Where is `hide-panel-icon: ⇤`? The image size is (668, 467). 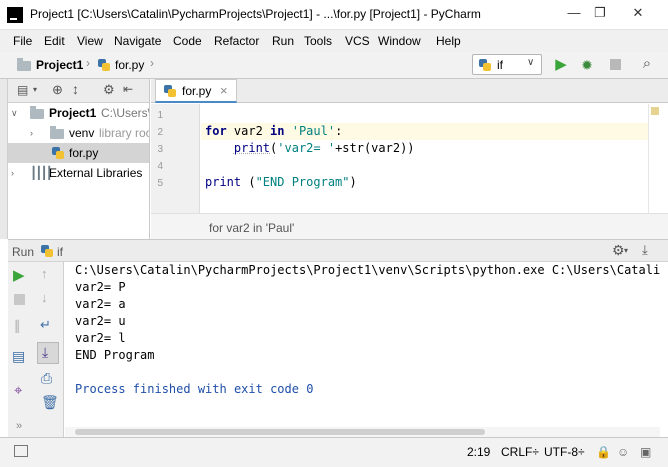 hide-panel-icon: ⇤ is located at coordinates (128, 89).